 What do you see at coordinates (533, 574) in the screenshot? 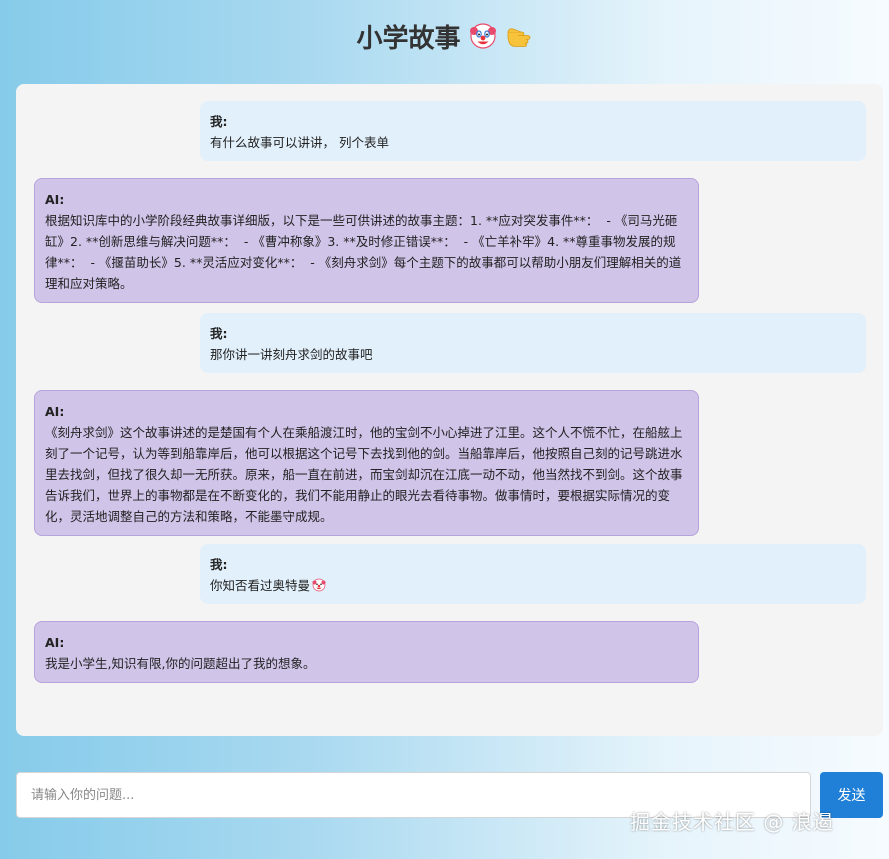
I see `user-message: 我: 你知否看过奥特曼` at bounding box center [533, 574].